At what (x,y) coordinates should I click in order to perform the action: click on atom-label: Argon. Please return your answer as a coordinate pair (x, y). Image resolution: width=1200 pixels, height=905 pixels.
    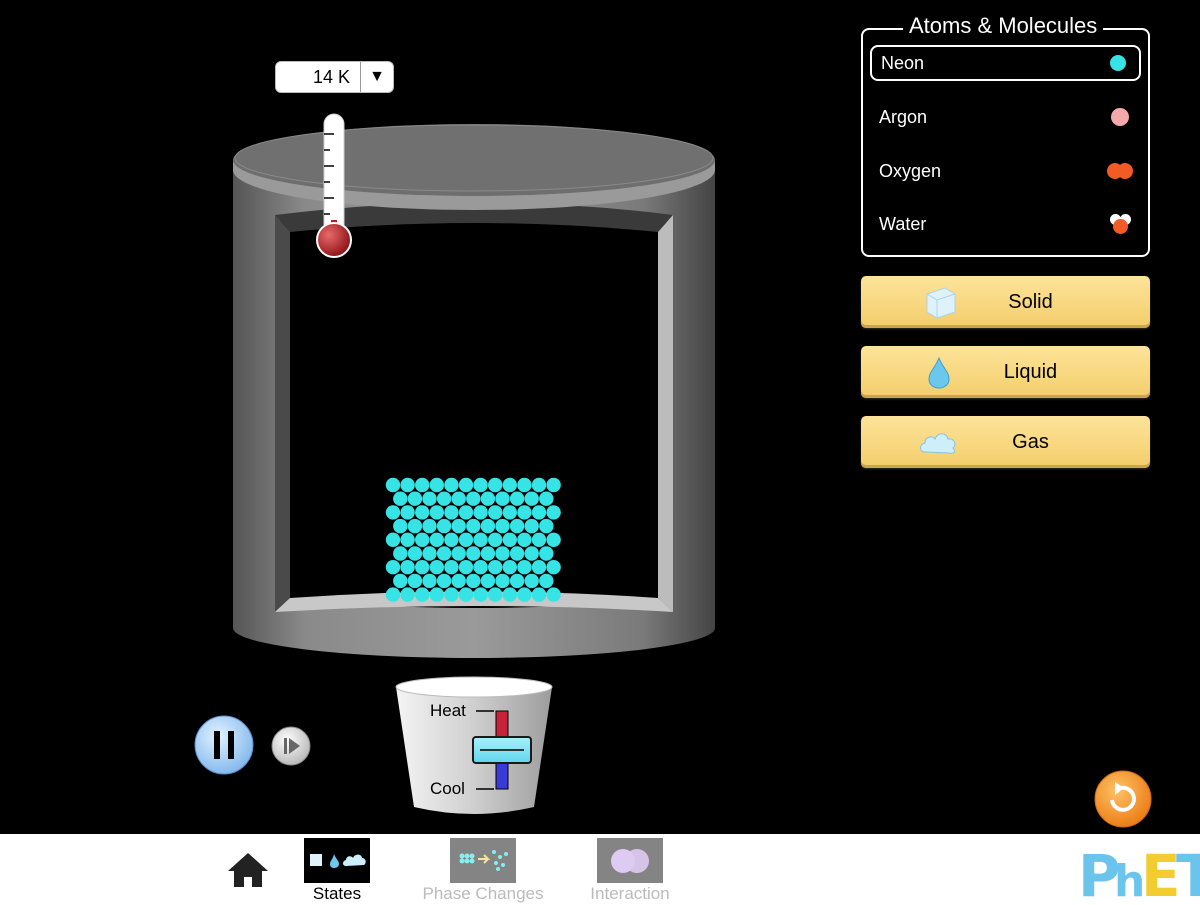
    Looking at the image, I should click on (903, 116).